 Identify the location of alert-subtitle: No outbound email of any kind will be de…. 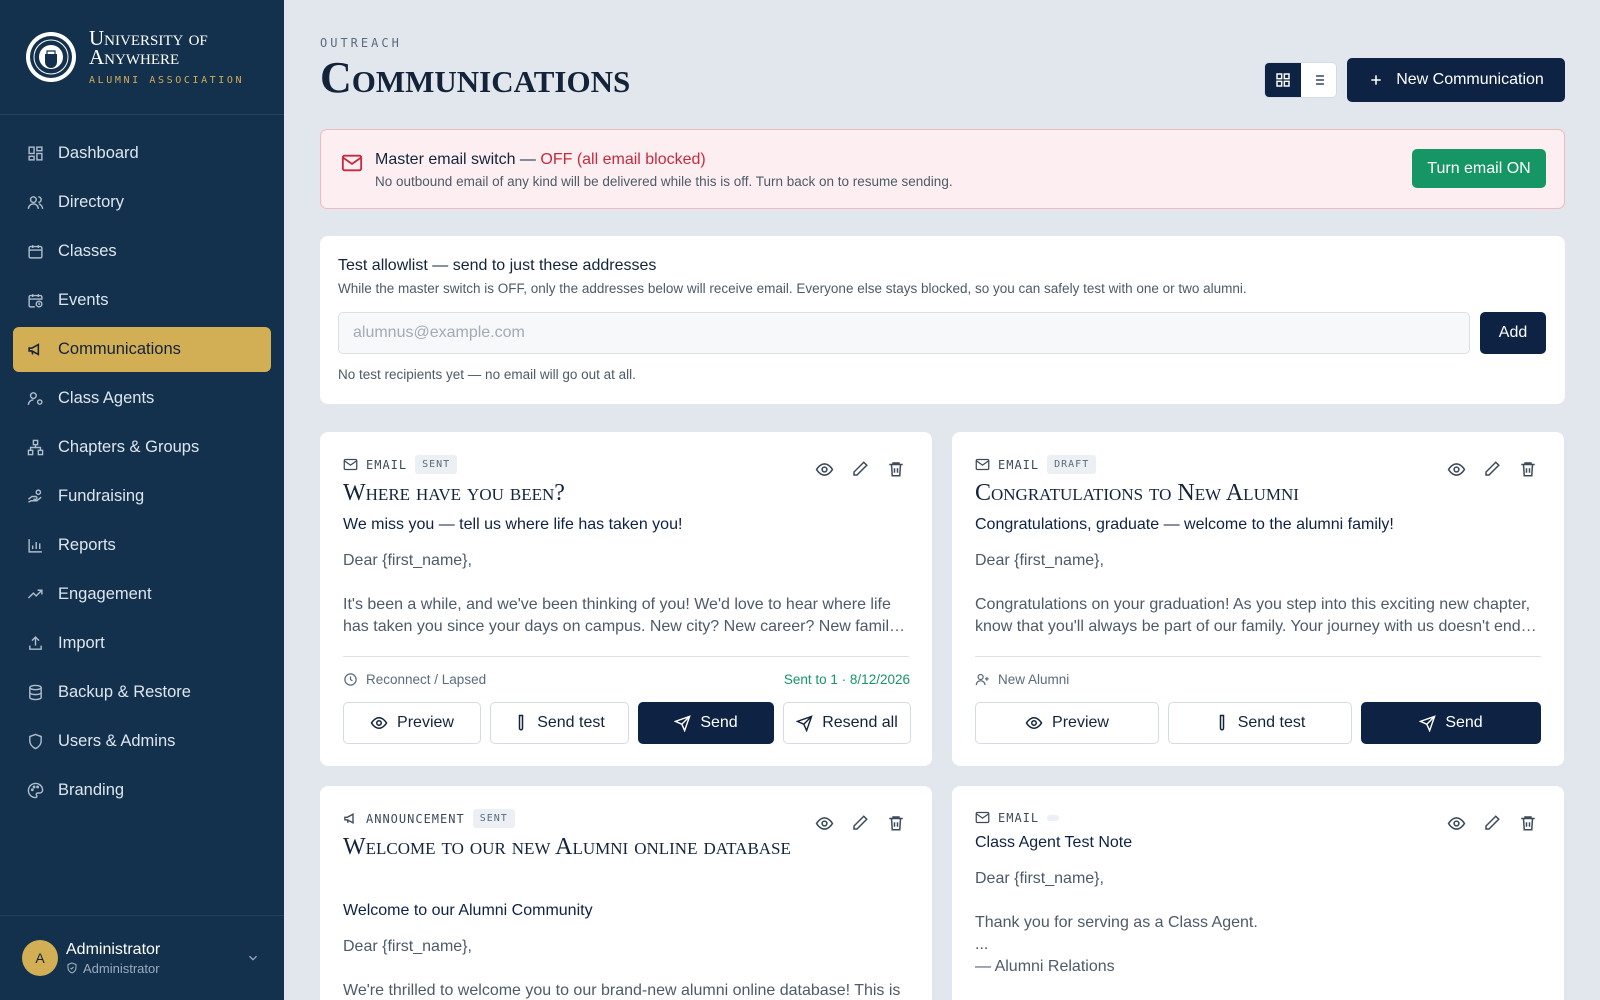
(664, 181).